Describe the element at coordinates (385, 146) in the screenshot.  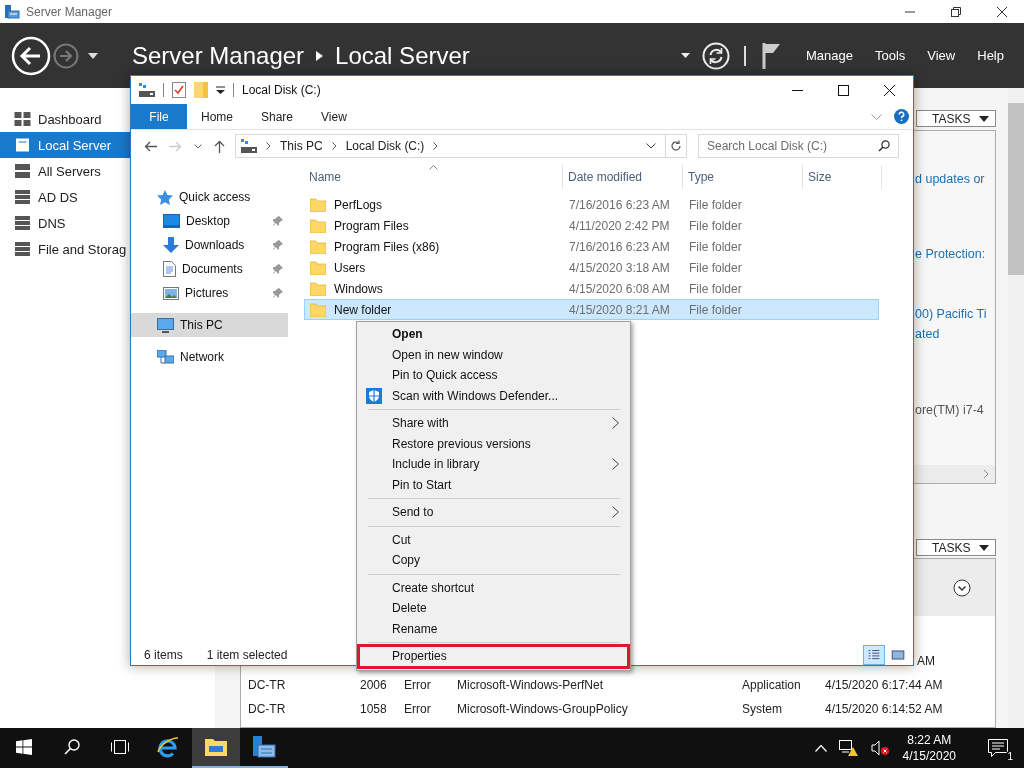
I see `breadcrumb-item: Local Disk (C:)` at that location.